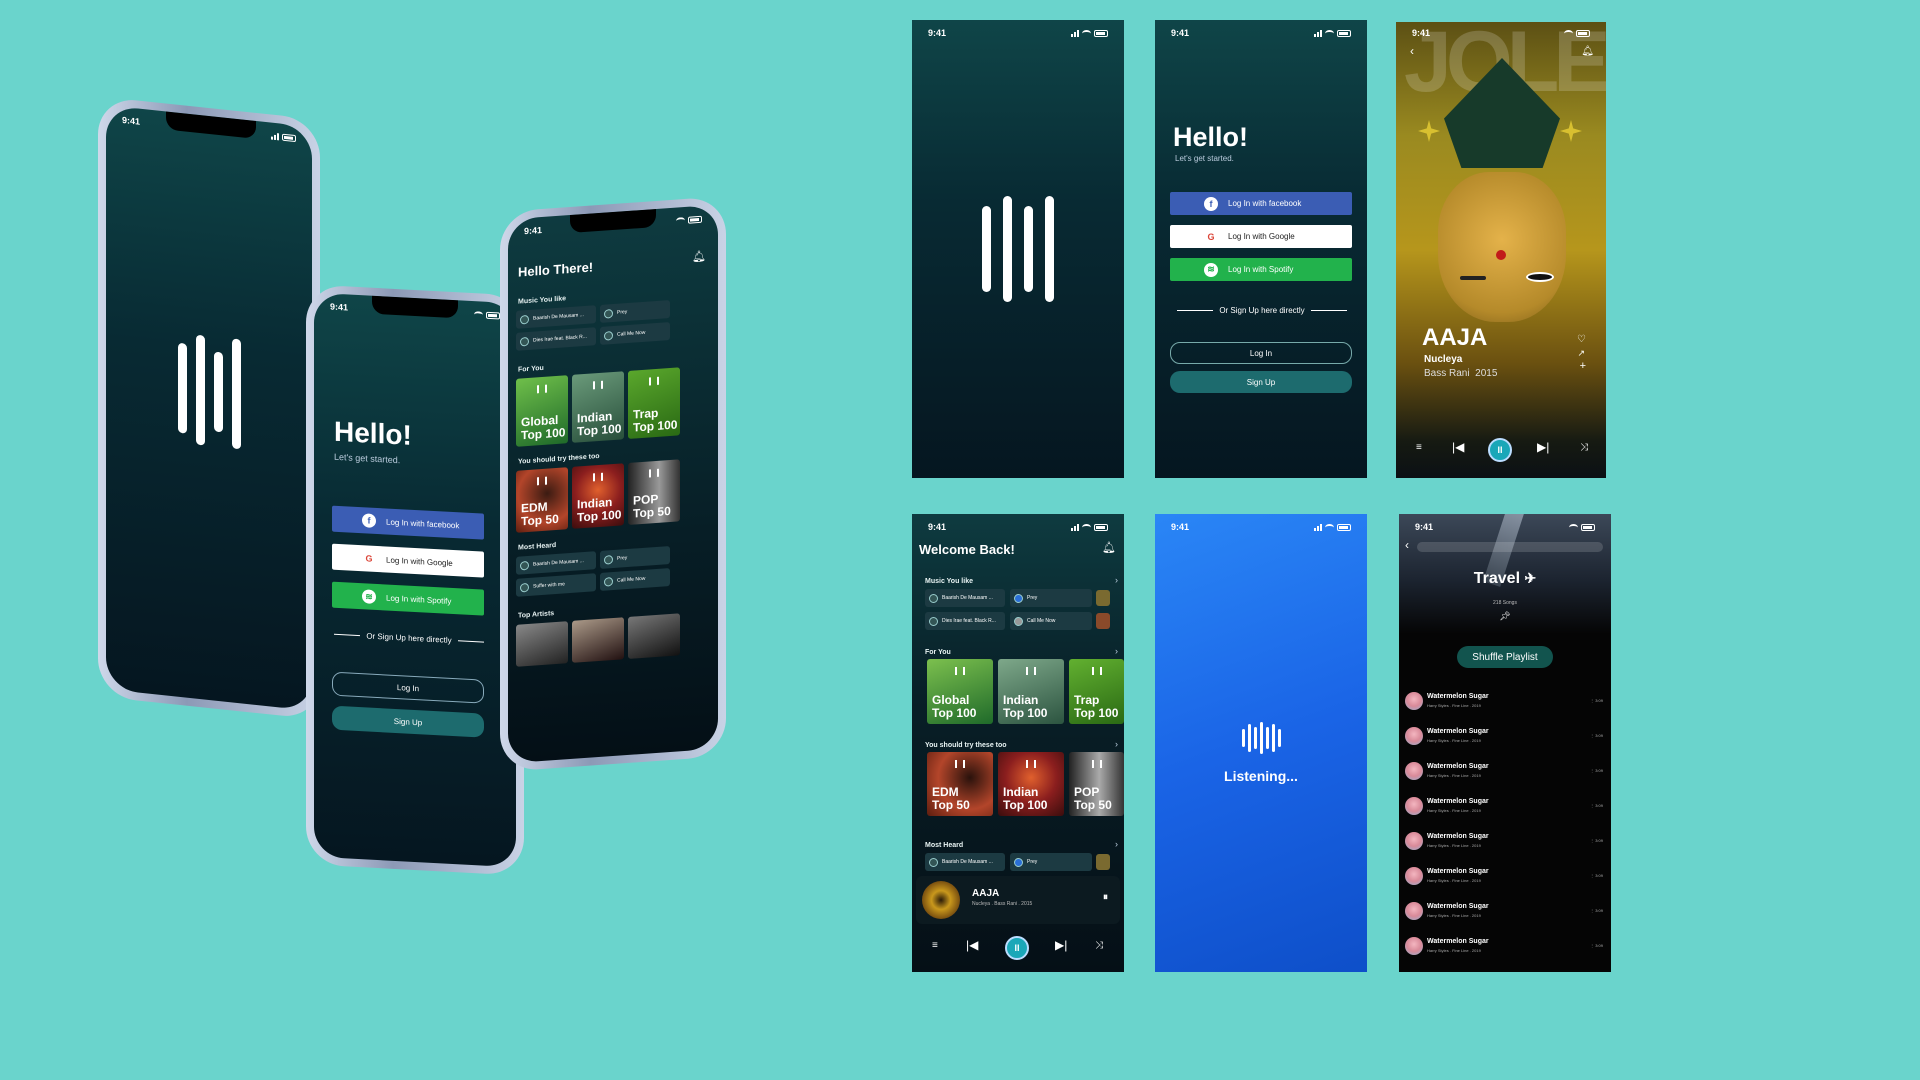  Describe the element at coordinates (635, 579) in the screenshot. I see `most-heard-item: Call Me Now` at that location.